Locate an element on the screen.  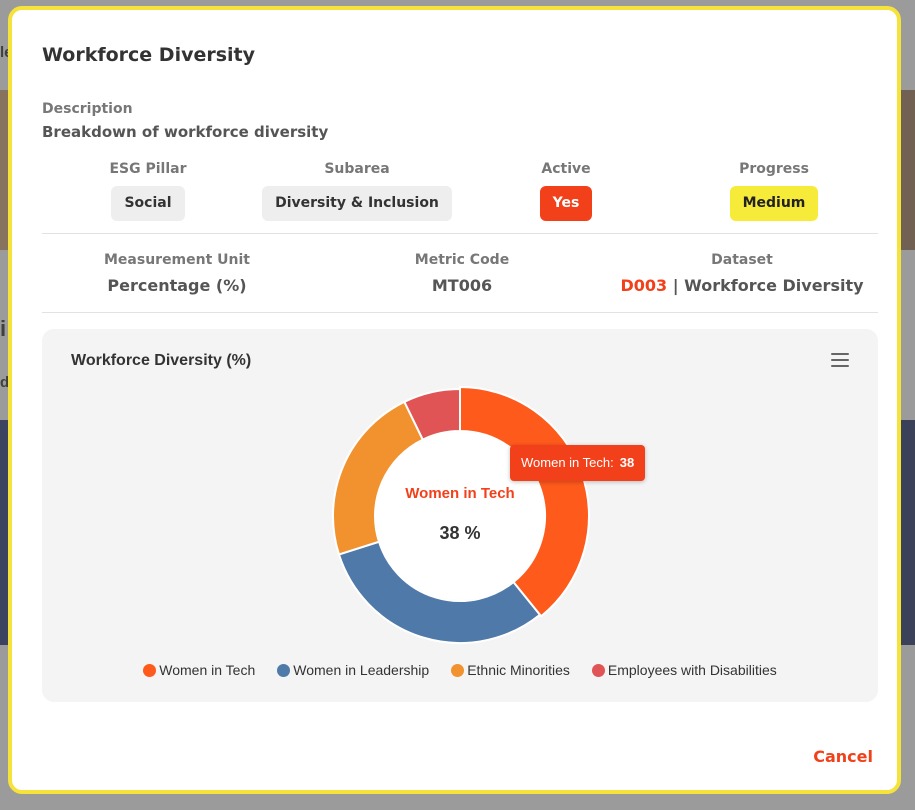
progress-field: Progress Medium is located at coordinates (774, 191).